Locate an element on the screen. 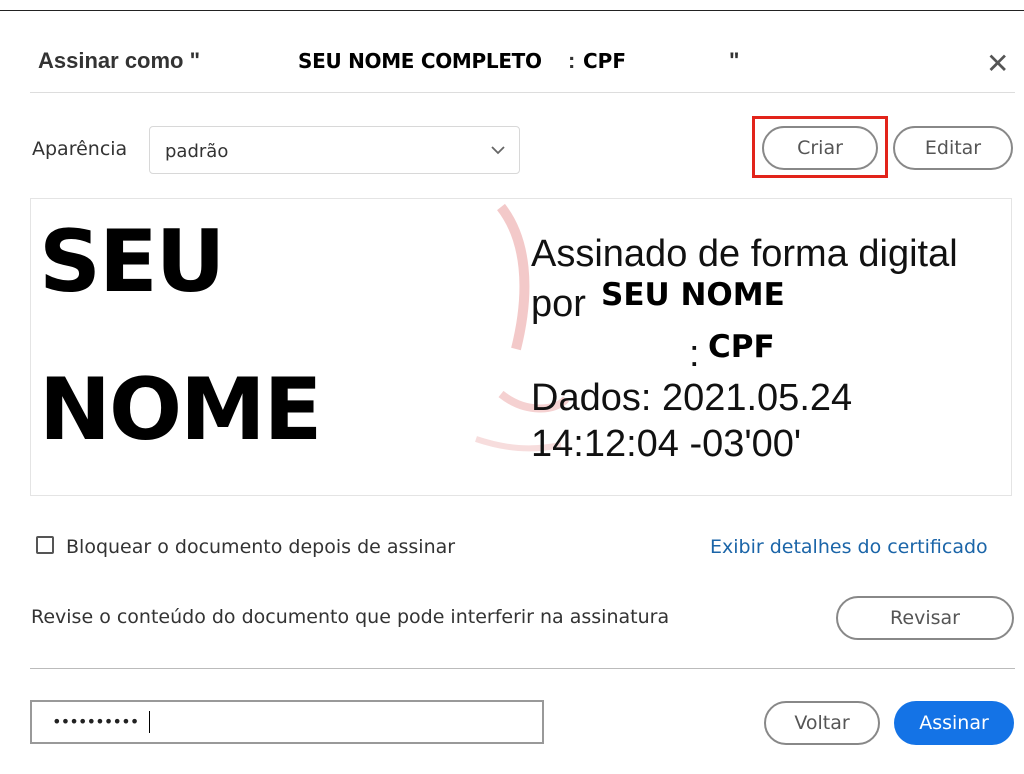 This screenshot has width=1024, height=774. lock-document-checkbox is located at coordinates (45, 545).